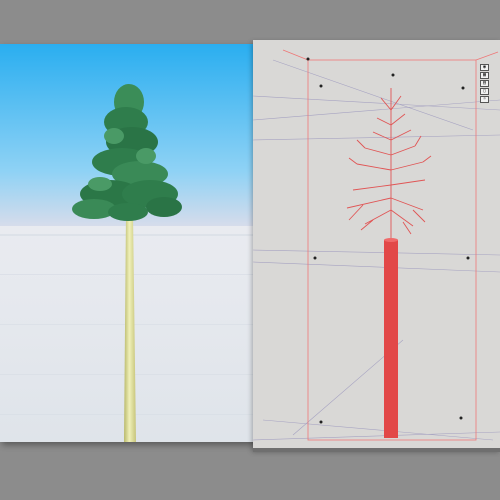  Describe the element at coordinates (391, 240) in the screenshot. I see `trunk-cap` at that location.